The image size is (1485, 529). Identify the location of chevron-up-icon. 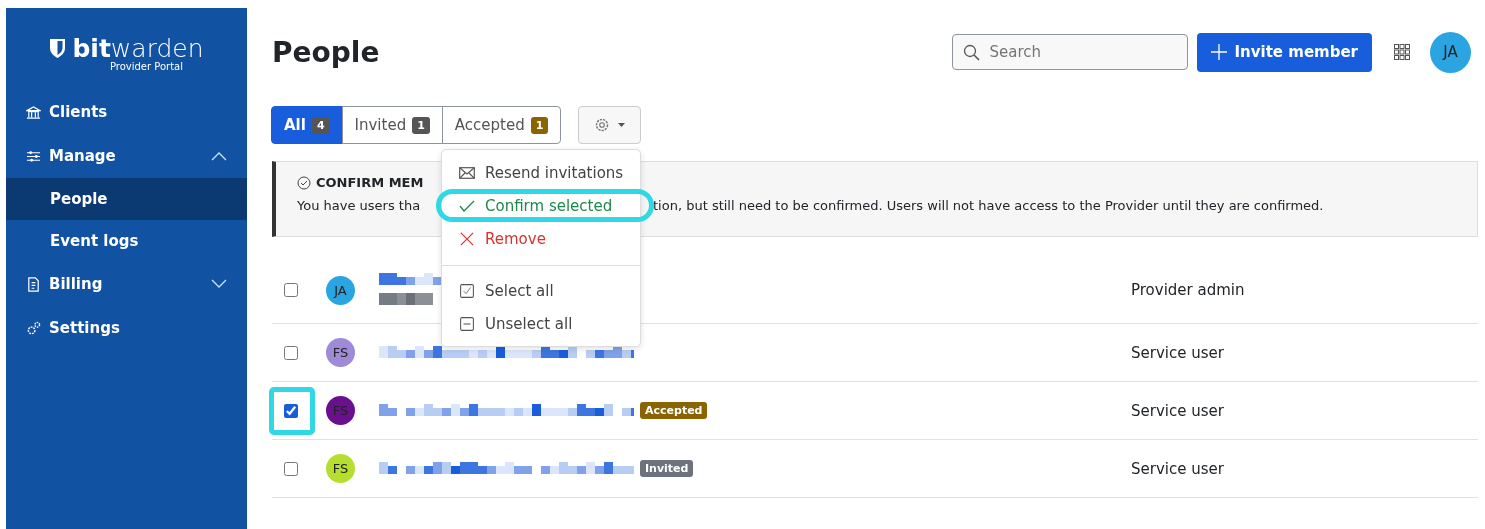
(219, 156).